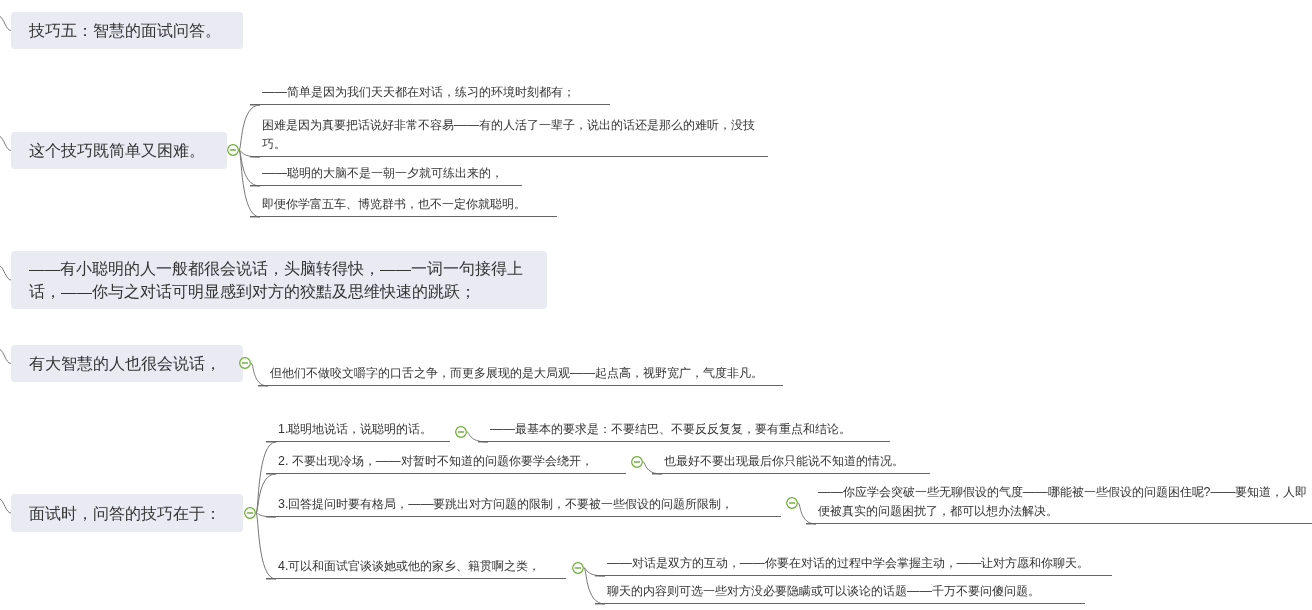 This screenshot has height=610, width=1312. What do you see at coordinates (386, 176) in the screenshot?
I see `subtopic-node: ——聪明的大脑不是一朝一夕就可练出来的，` at bounding box center [386, 176].